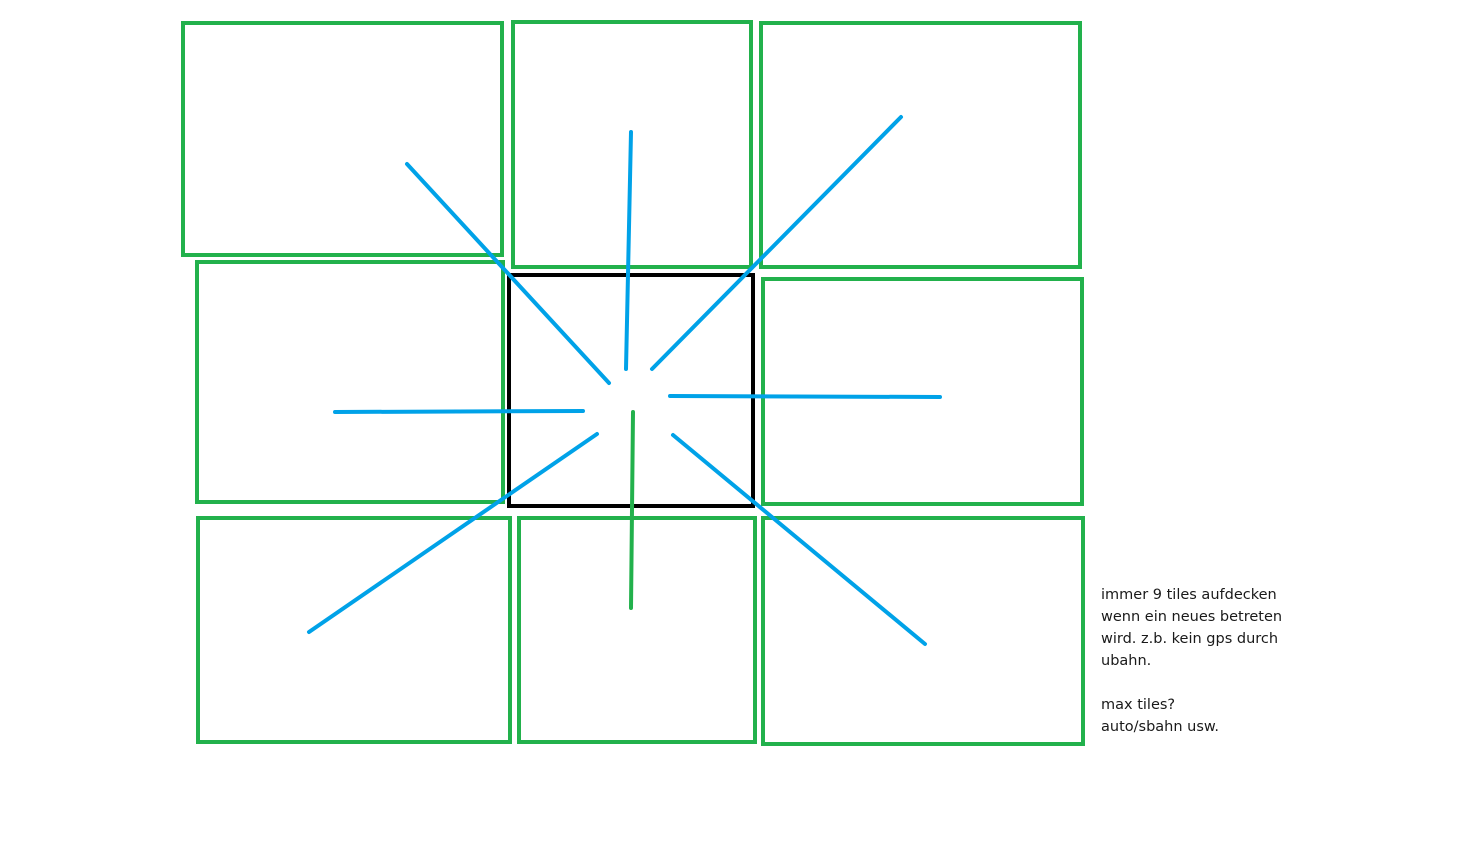  What do you see at coordinates (1138, 705) in the screenshot?
I see `note-line-6: max tiles?` at bounding box center [1138, 705].